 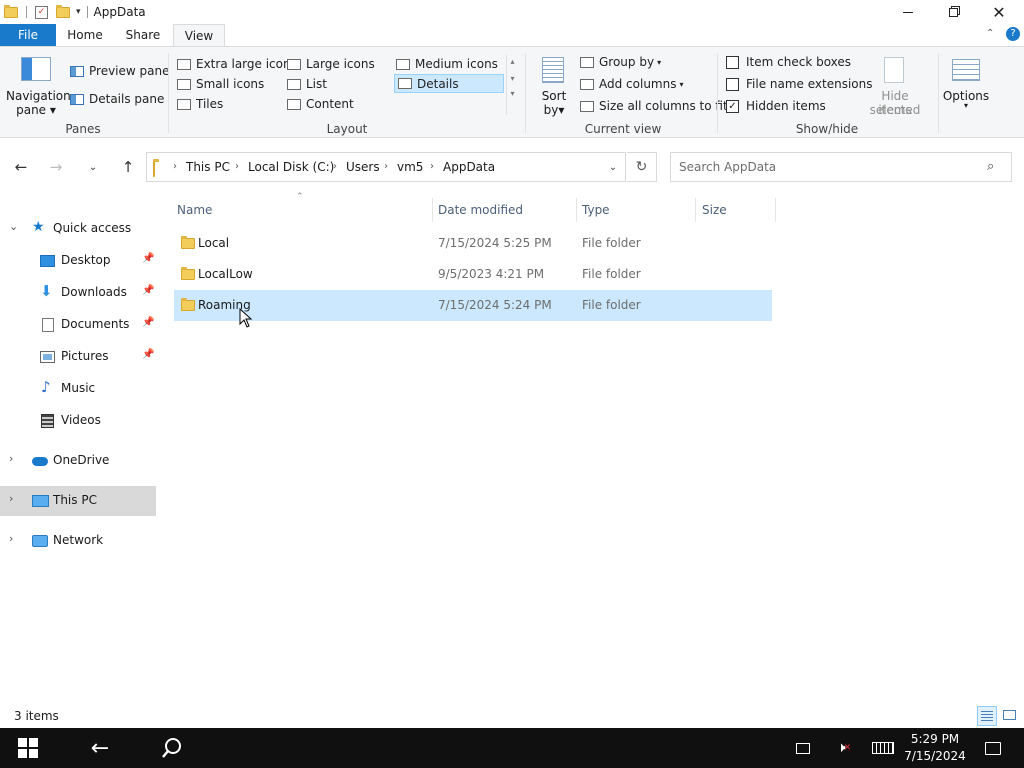 What do you see at coordinates (117, 99) in the screenshot?
I see `details-pane-button: Details pane` at bounding box center [117, 99].